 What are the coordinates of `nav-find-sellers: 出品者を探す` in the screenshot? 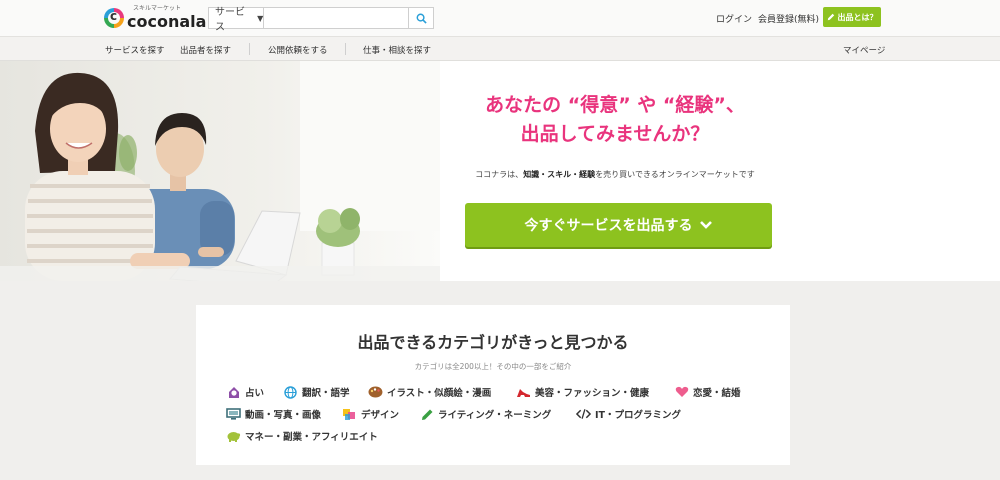 It's located at (205, 50).